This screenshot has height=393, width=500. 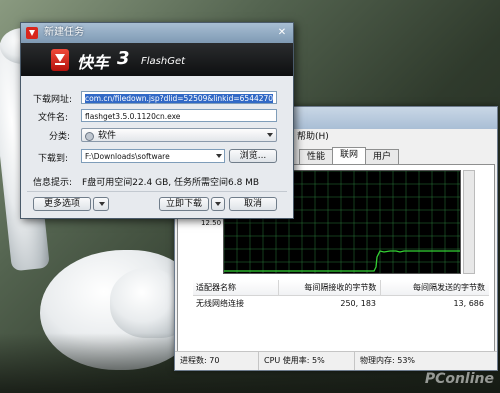 What do you see at coordinates (469, 222) in the screenshot?
I see `graph-scrollbar` at bounding box center [469, 222].